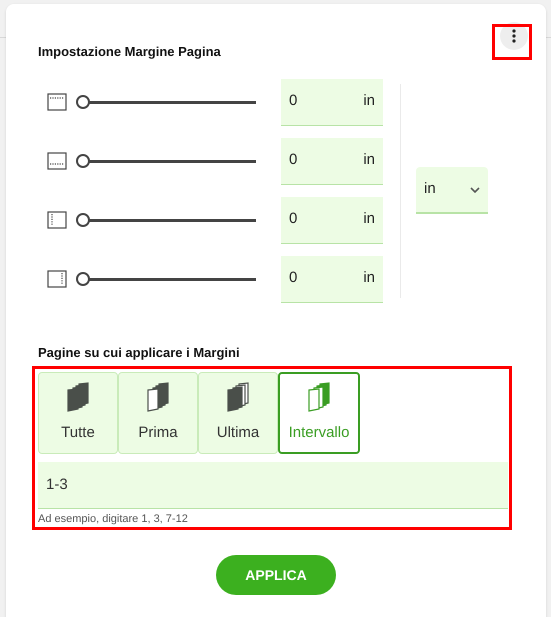  I want to click on range-field: 1-3, so click(273, 485).